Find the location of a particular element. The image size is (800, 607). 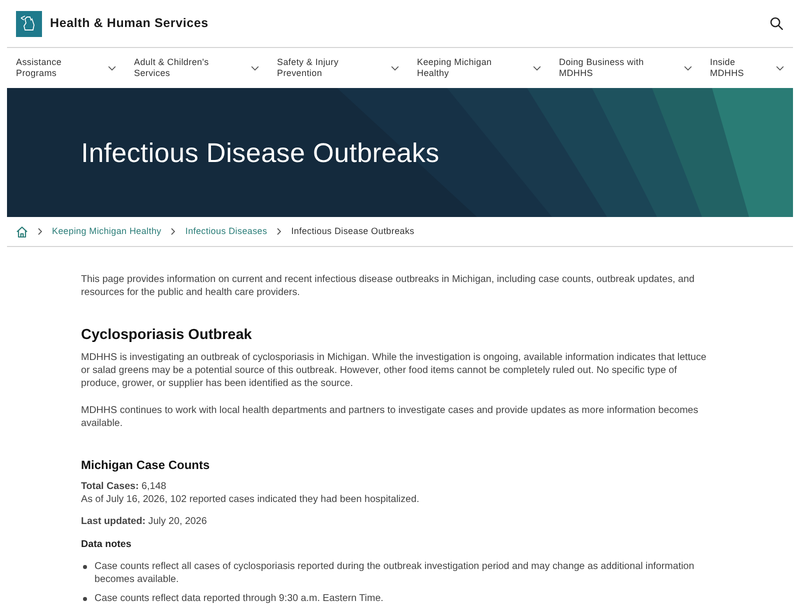

nav-menu-item: Keeping Michigan Healthy is located at coordinates (479, 68).